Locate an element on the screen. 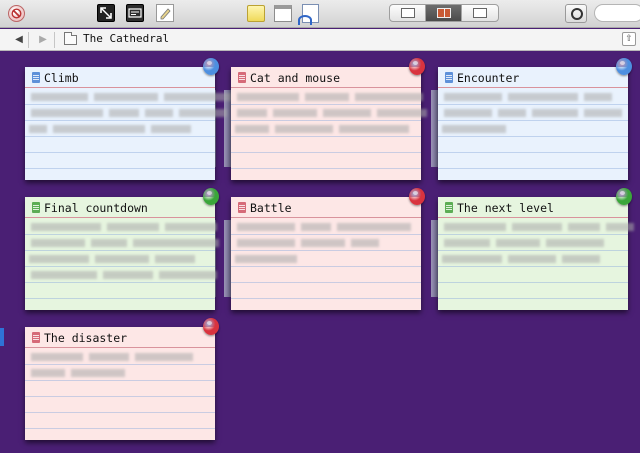 The width and height of the screenshot is (640, 453). index-card: The next level is located at coordinates (536, 249).